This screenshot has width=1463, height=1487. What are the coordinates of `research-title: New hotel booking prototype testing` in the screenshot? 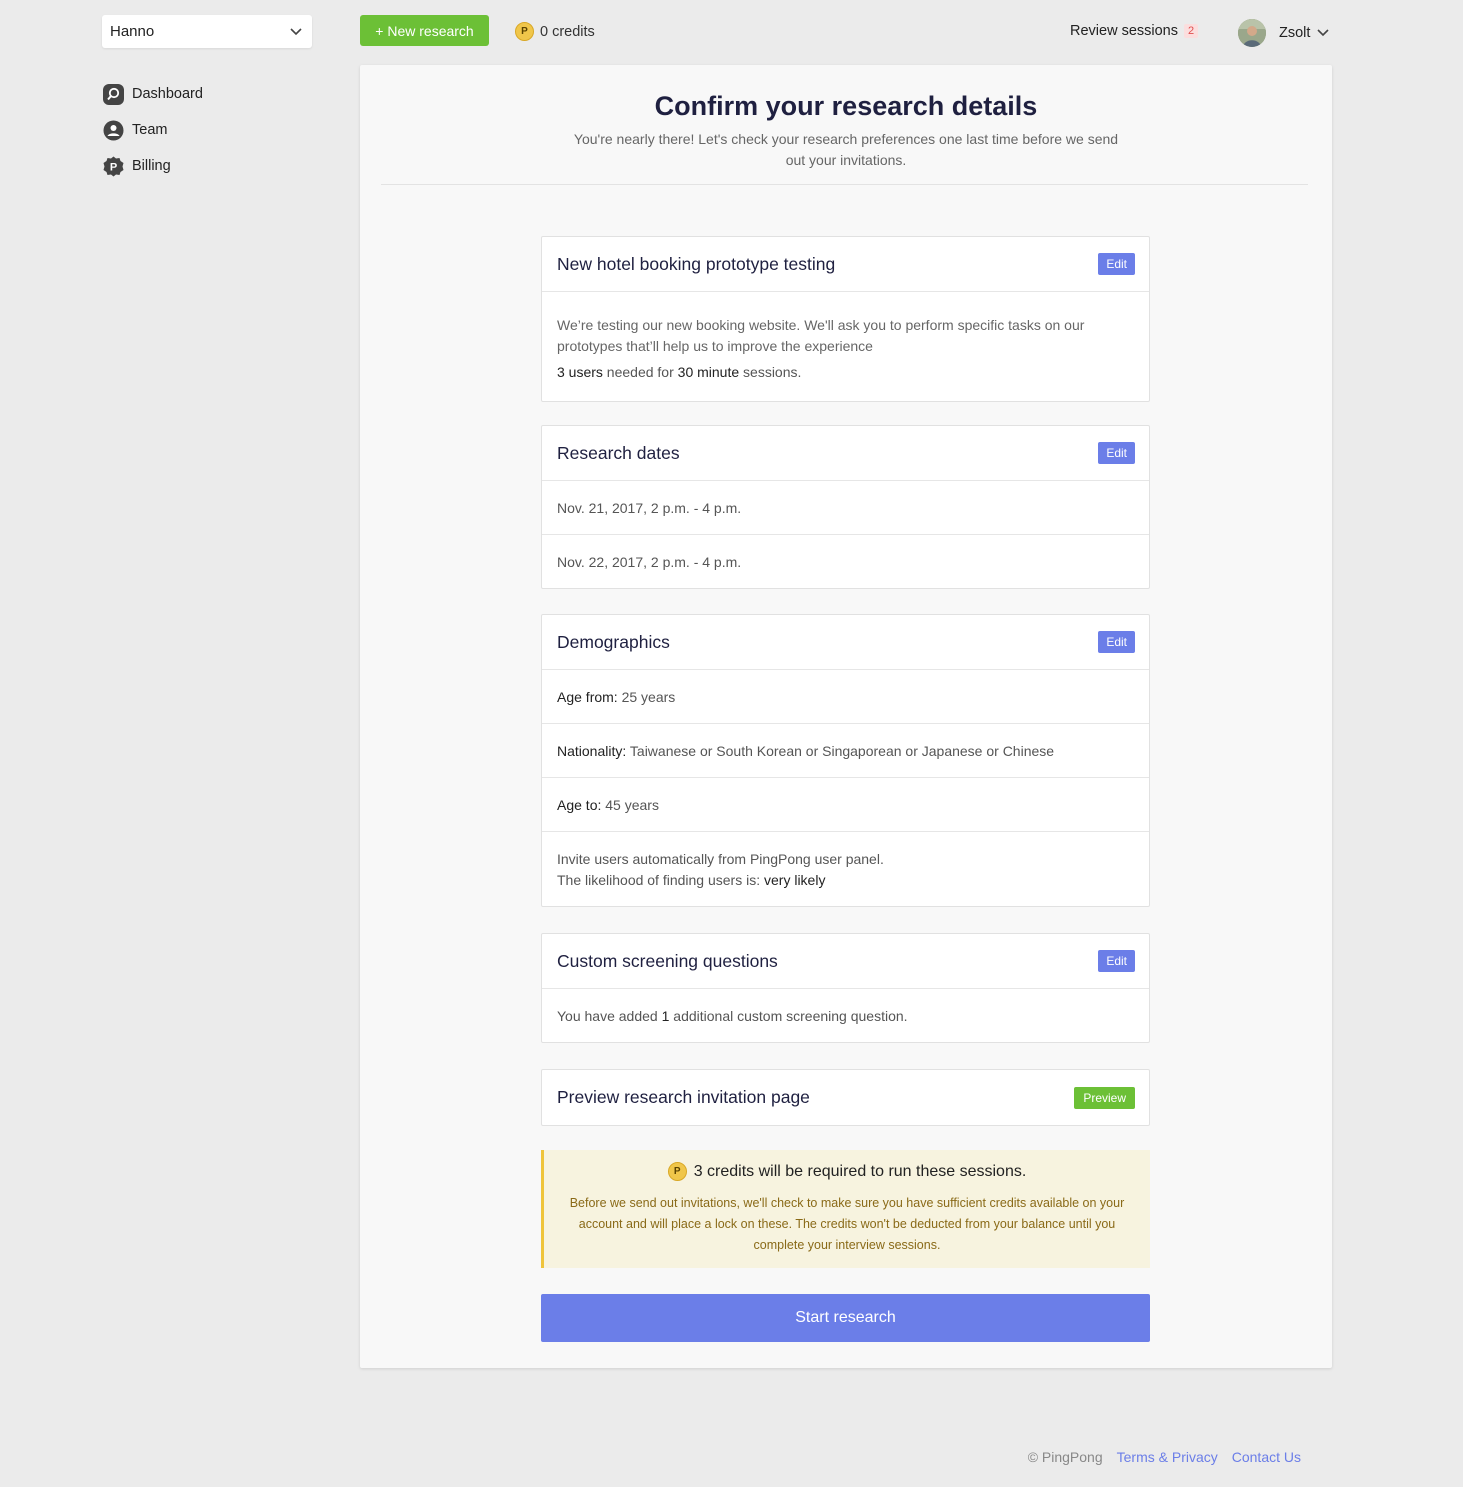 It's located at (696, 263).